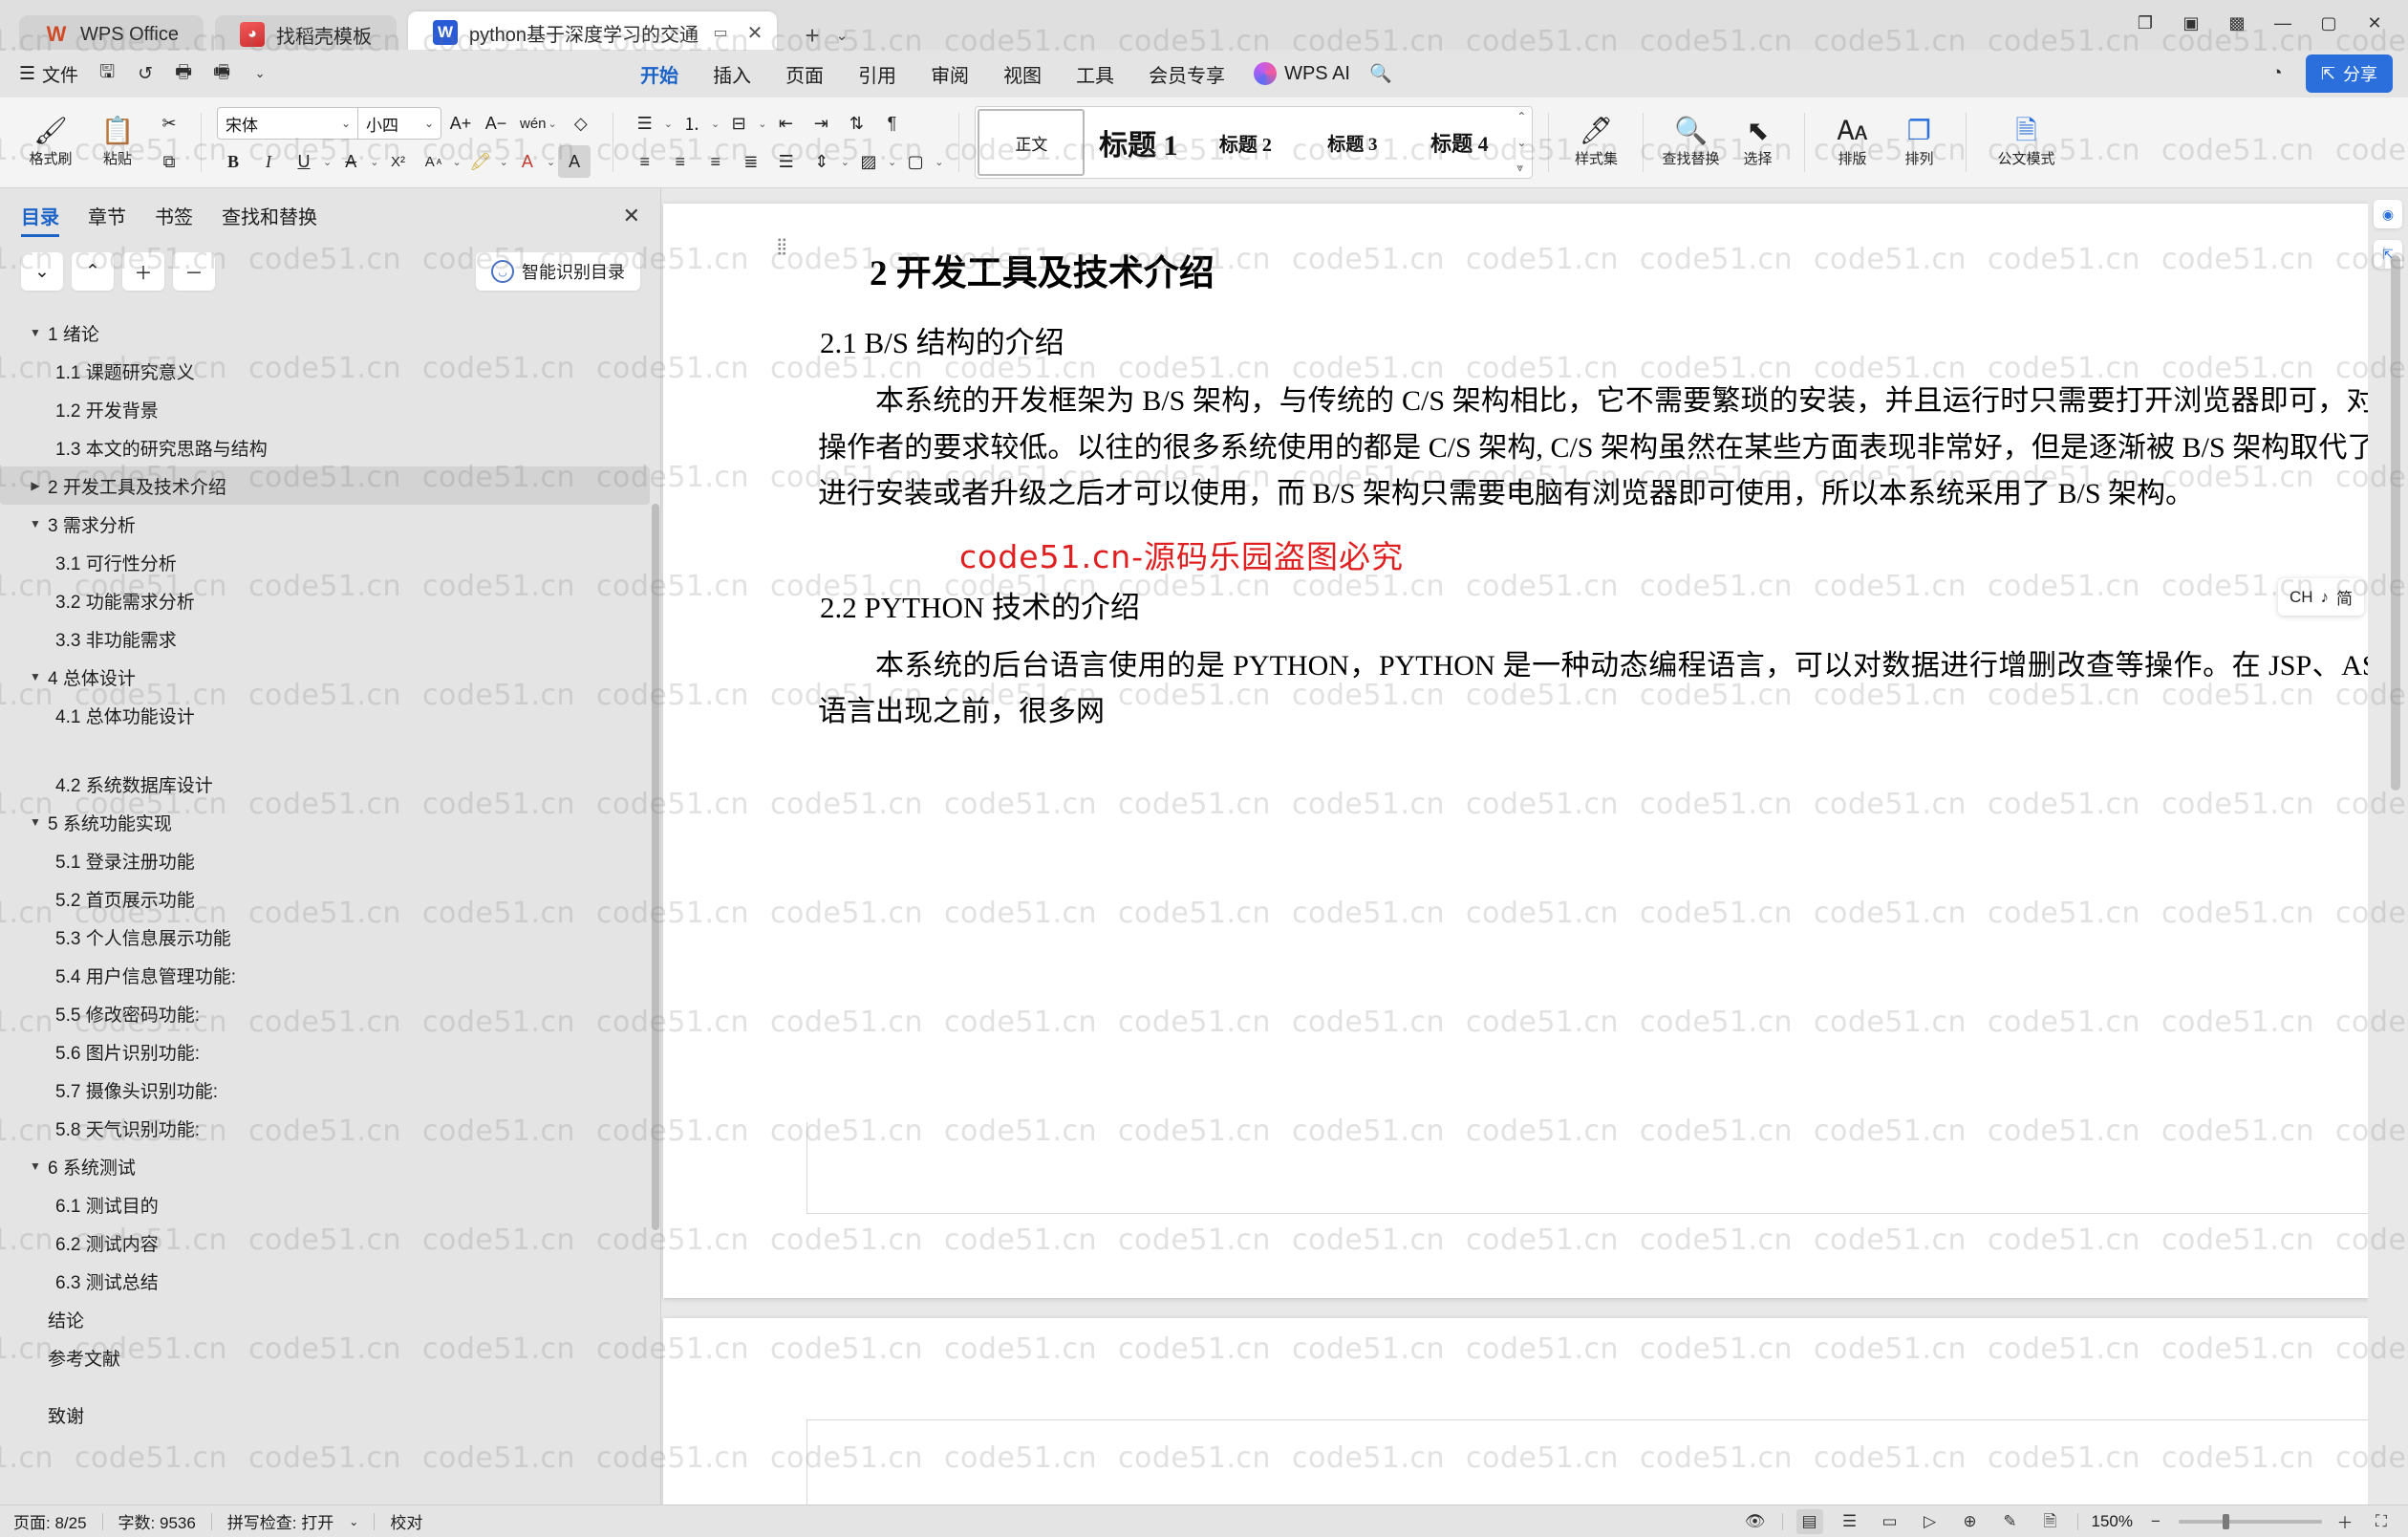  What do you see at coordinates (268, 161) in the screenshot?
I see `italic-button: I` at bounding box center [268, 161].